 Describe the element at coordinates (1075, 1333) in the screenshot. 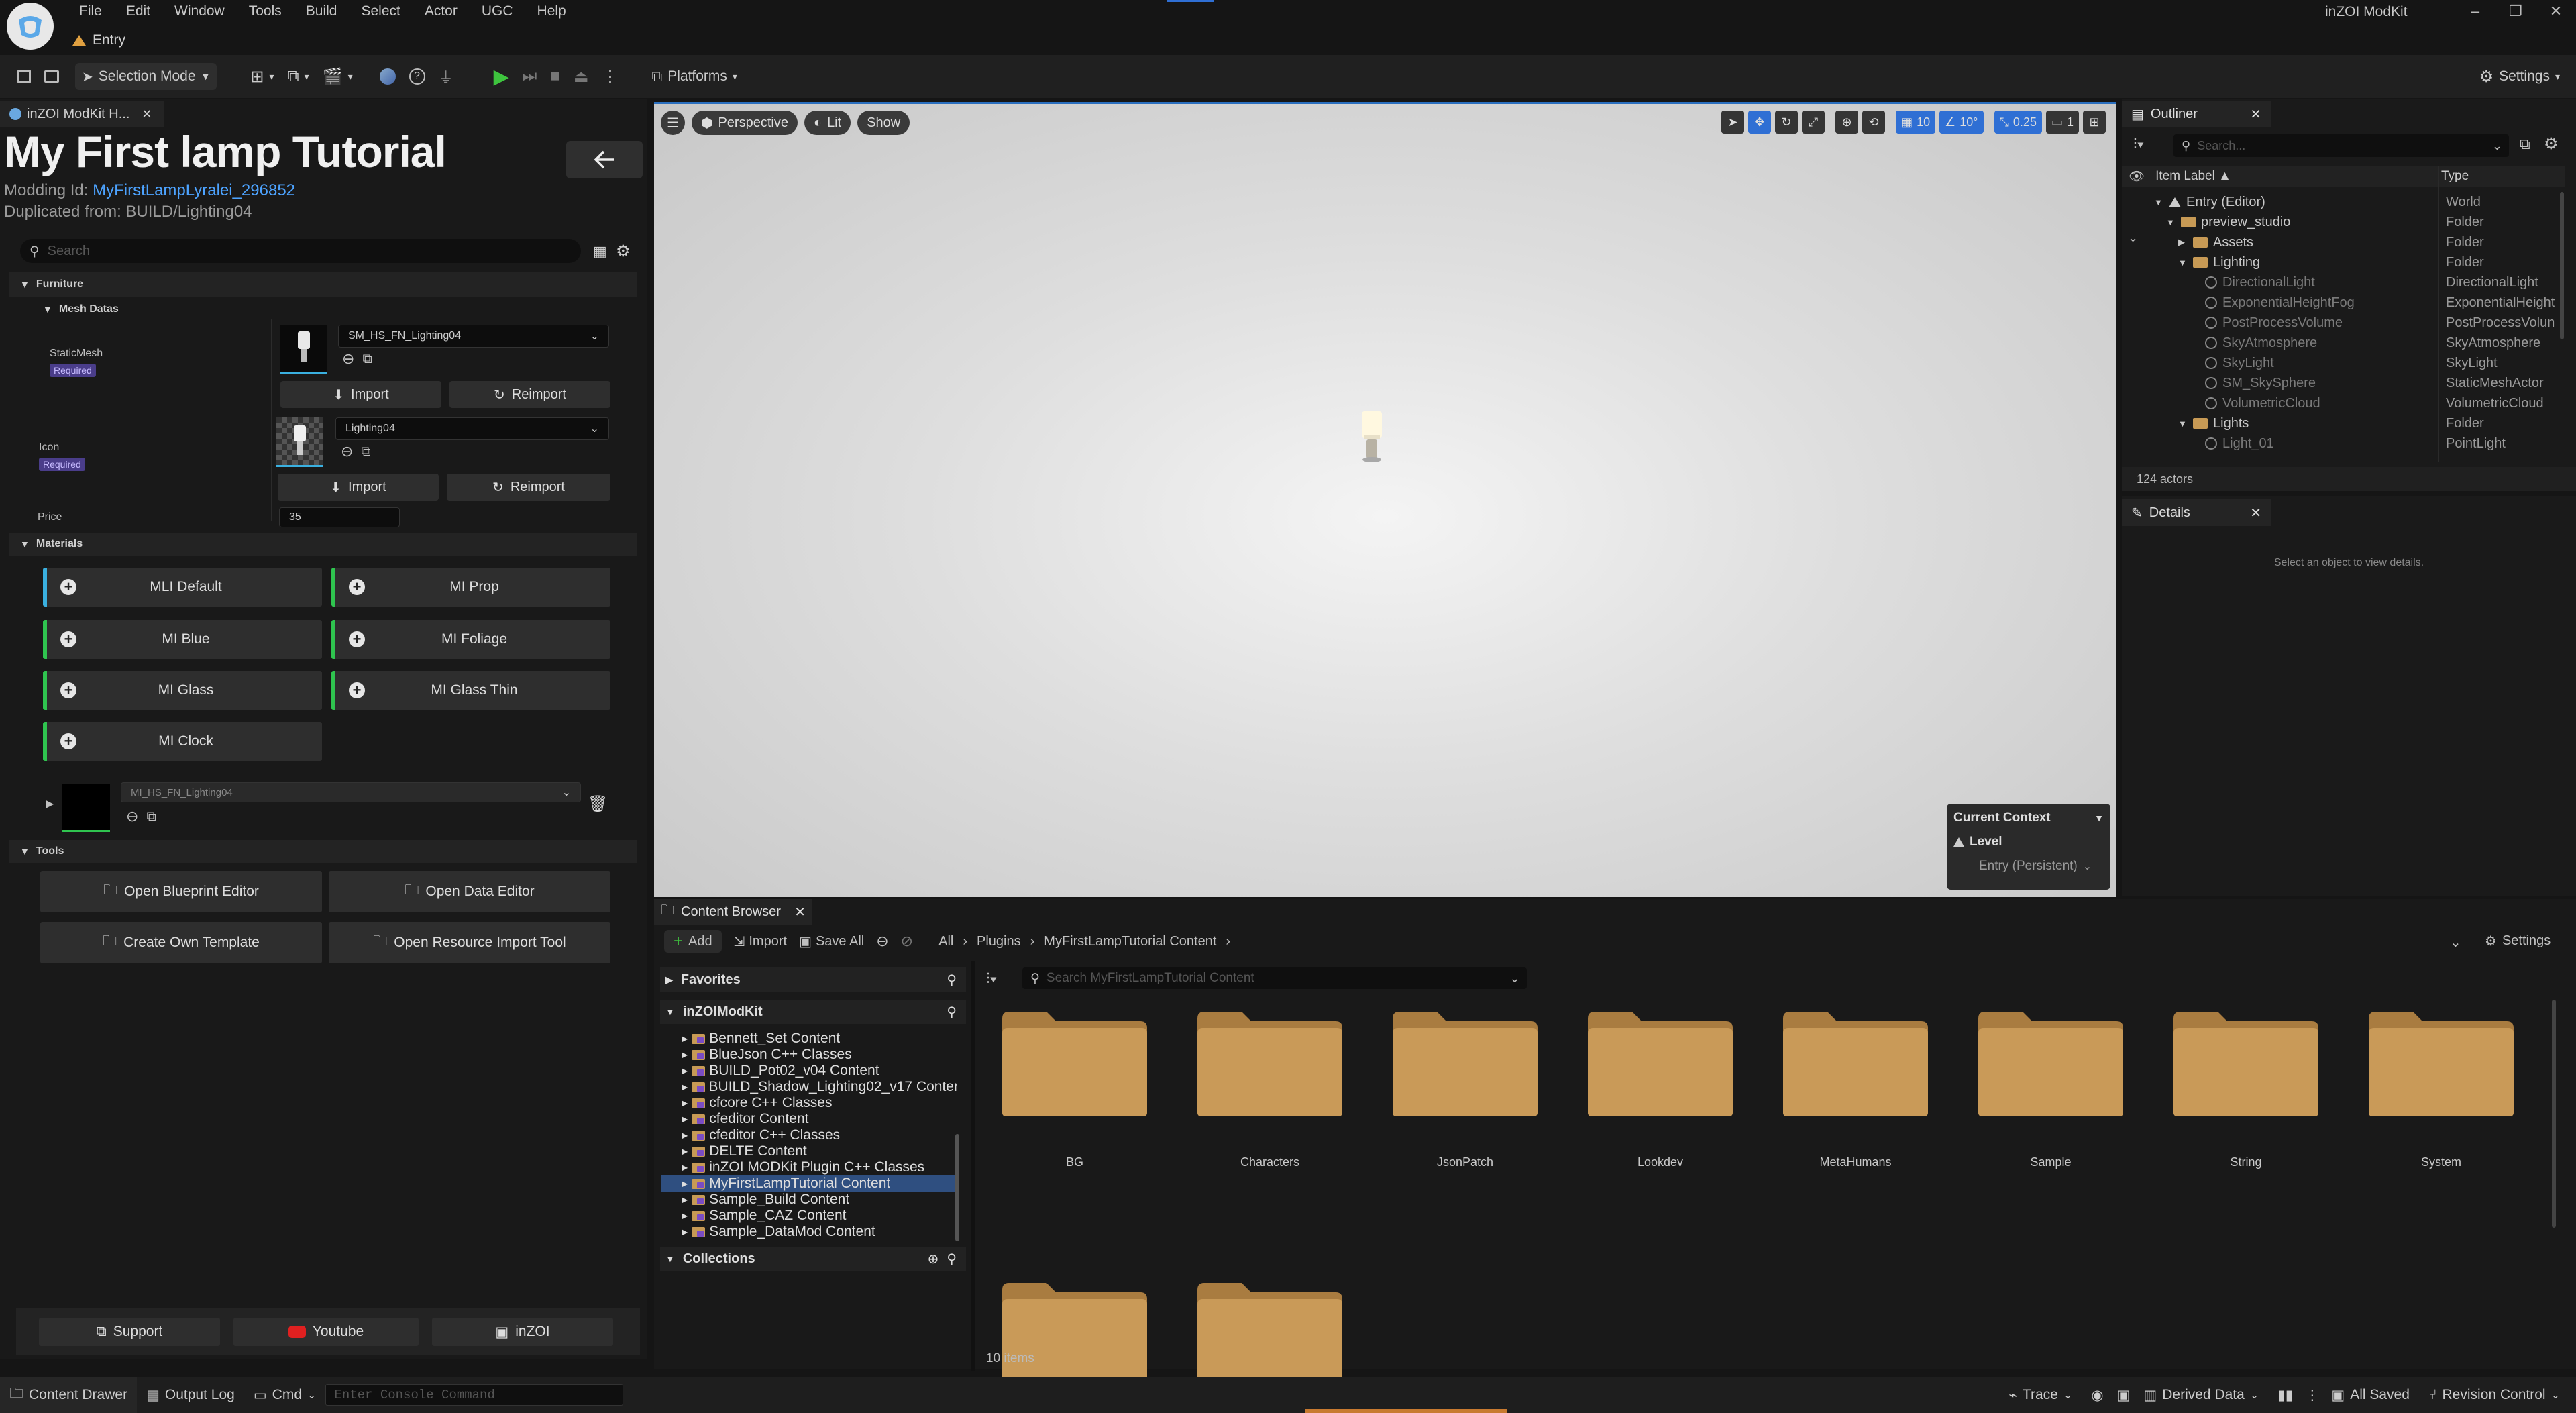

I see `folder-tile` at that location.